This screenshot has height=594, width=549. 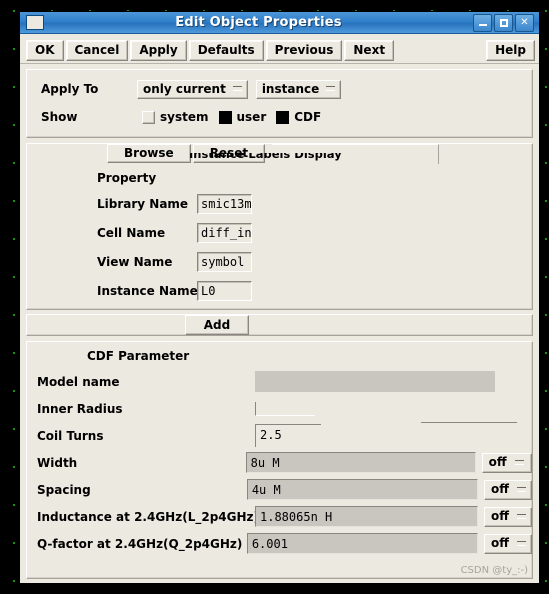 I want to click on property-row-view-name: View Name symbol, so click(x=279, y=261).